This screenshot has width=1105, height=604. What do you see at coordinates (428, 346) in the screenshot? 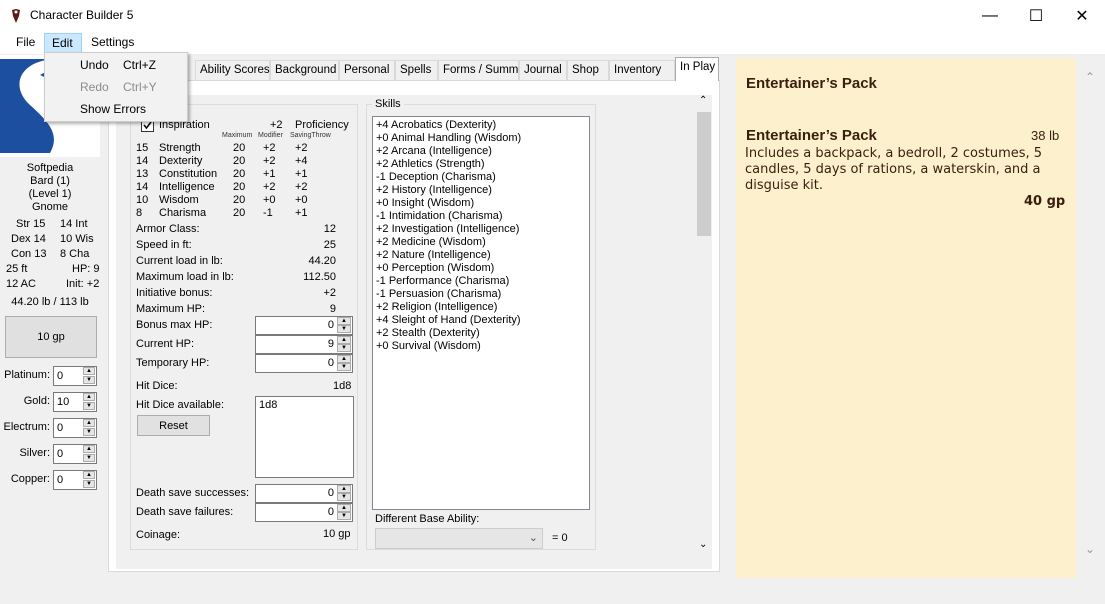
I see `skill-item: +0 Survival (Wisdom)` at bounding box center [428, 346].